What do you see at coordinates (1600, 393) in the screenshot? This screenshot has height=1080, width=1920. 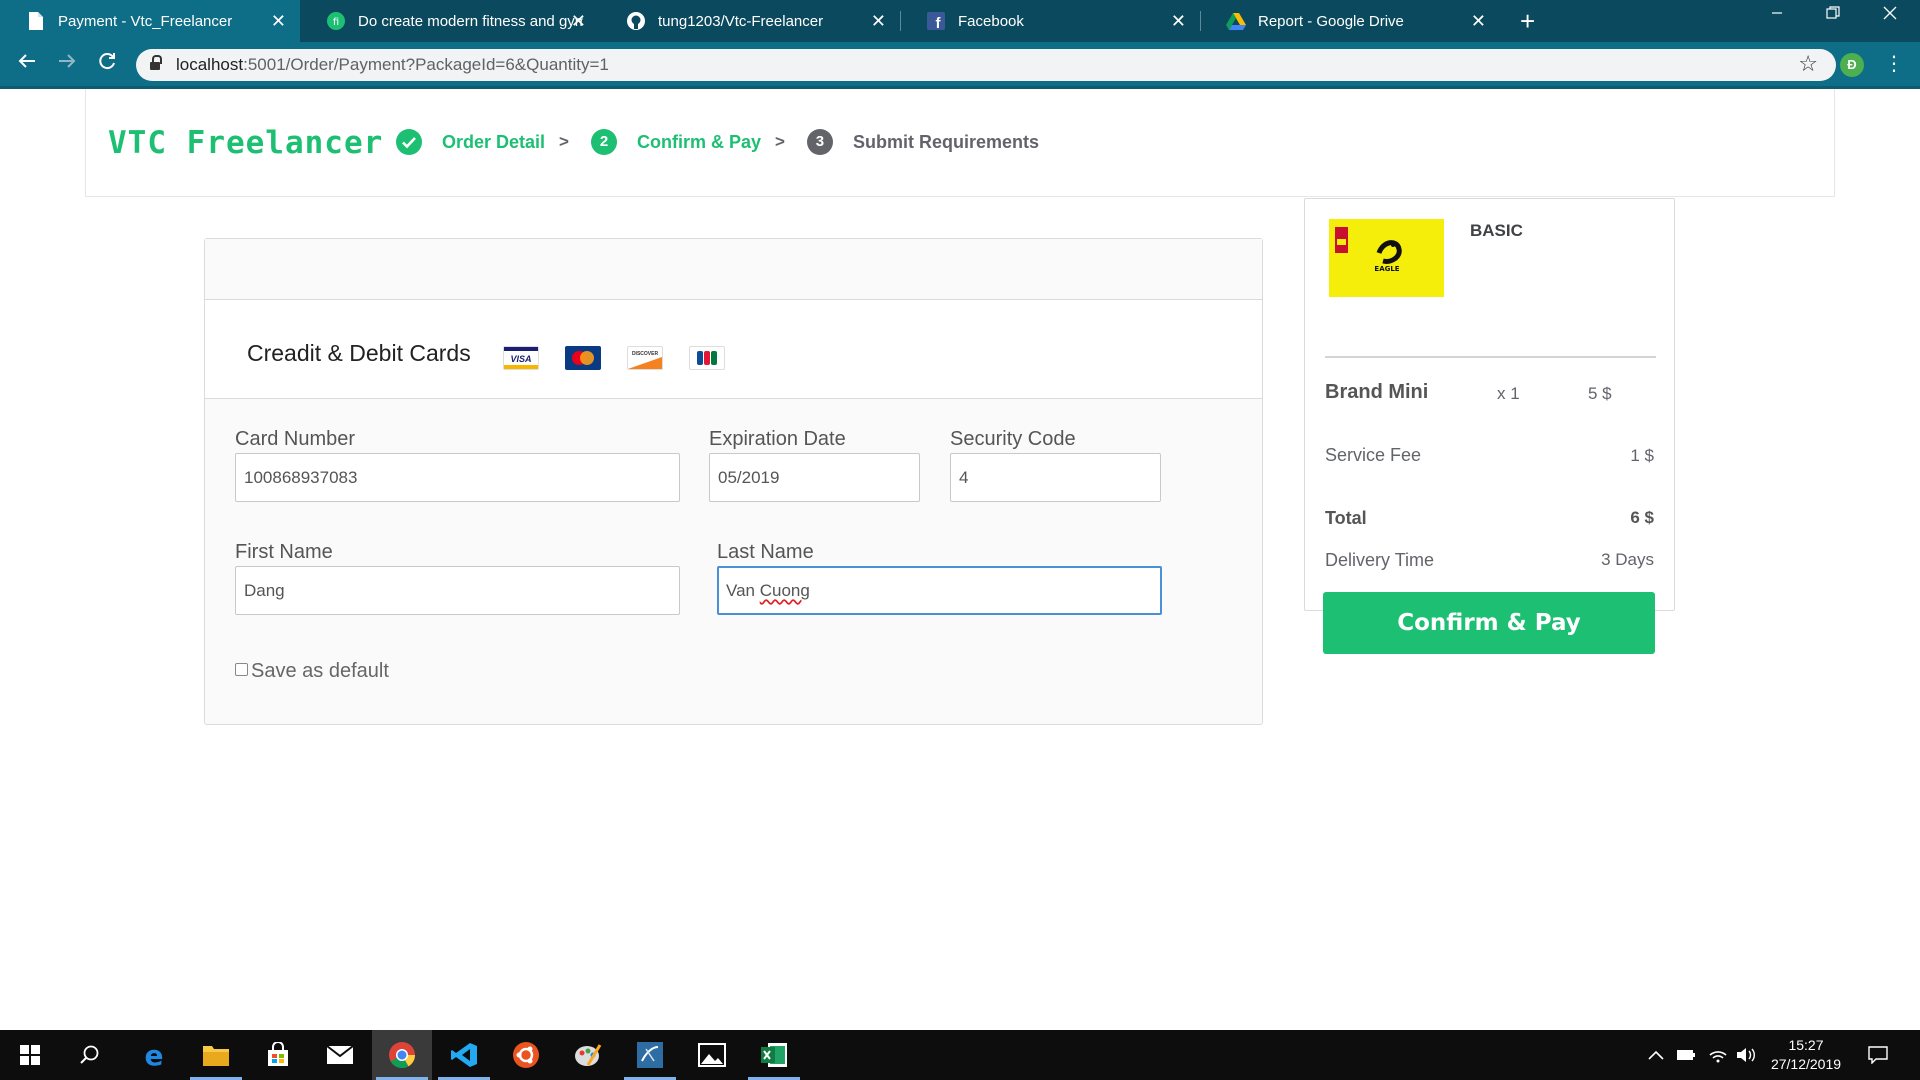 I see `item-price: 5 $` at bounding box center [1600, 393].